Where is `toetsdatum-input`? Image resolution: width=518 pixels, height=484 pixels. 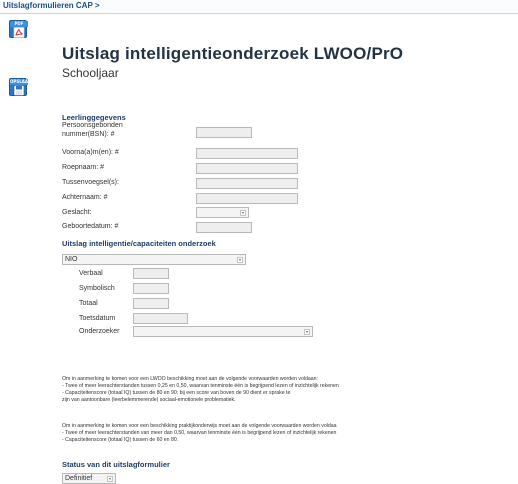
toetsdatum-input is located at coordinates (160, 318).